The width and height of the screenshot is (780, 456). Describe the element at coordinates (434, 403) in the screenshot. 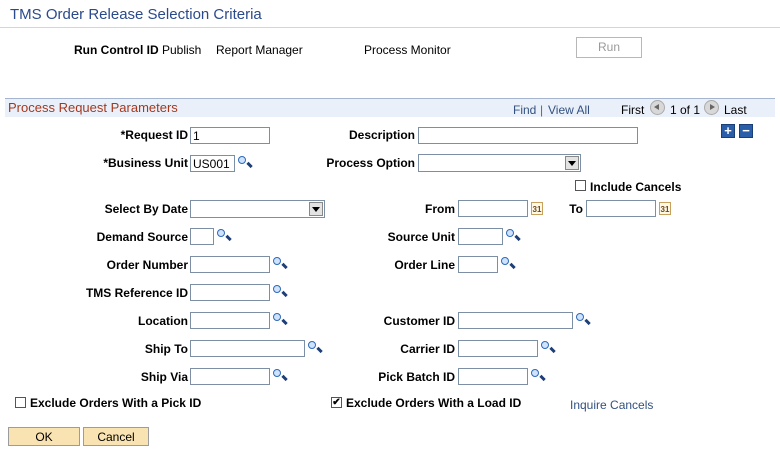

I see `exclude-load-id-label: Exclude Orders With a Load ID` at that location.